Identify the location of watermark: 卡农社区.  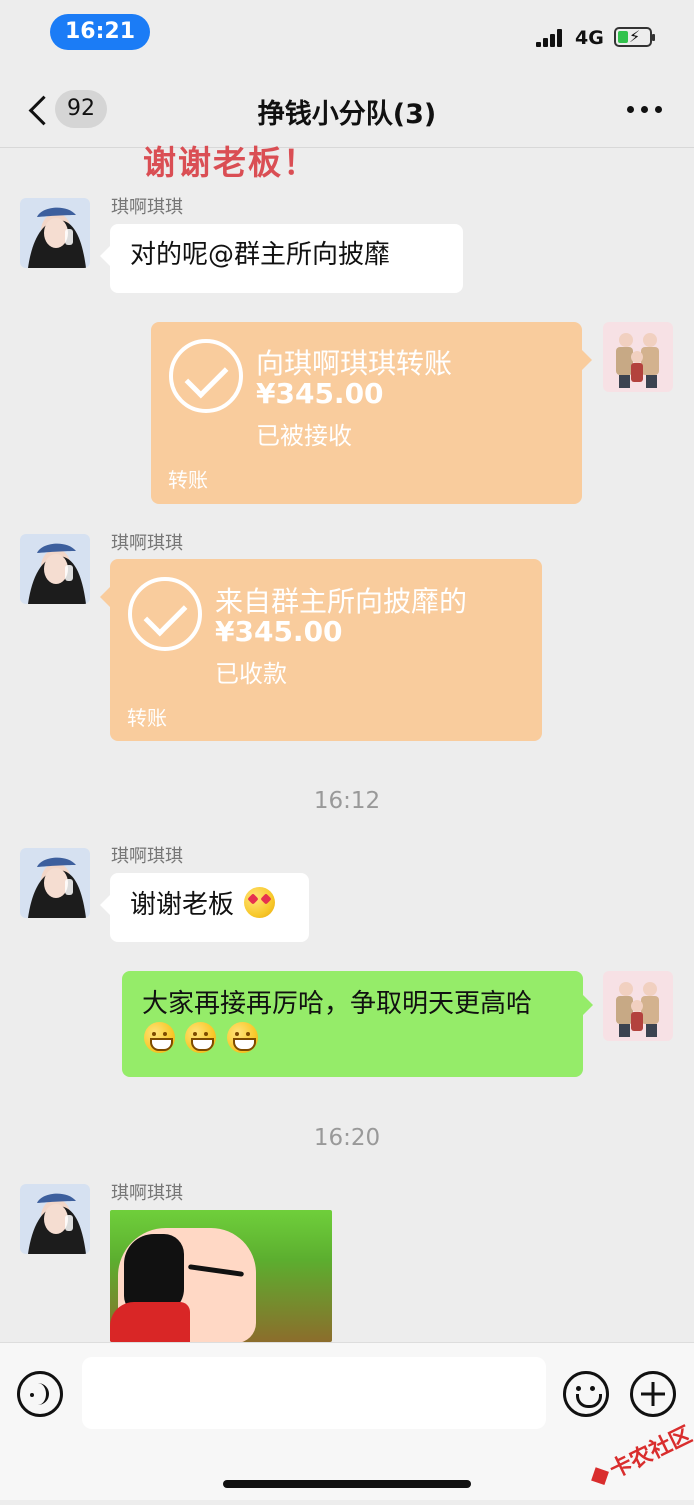
(639, 1460).